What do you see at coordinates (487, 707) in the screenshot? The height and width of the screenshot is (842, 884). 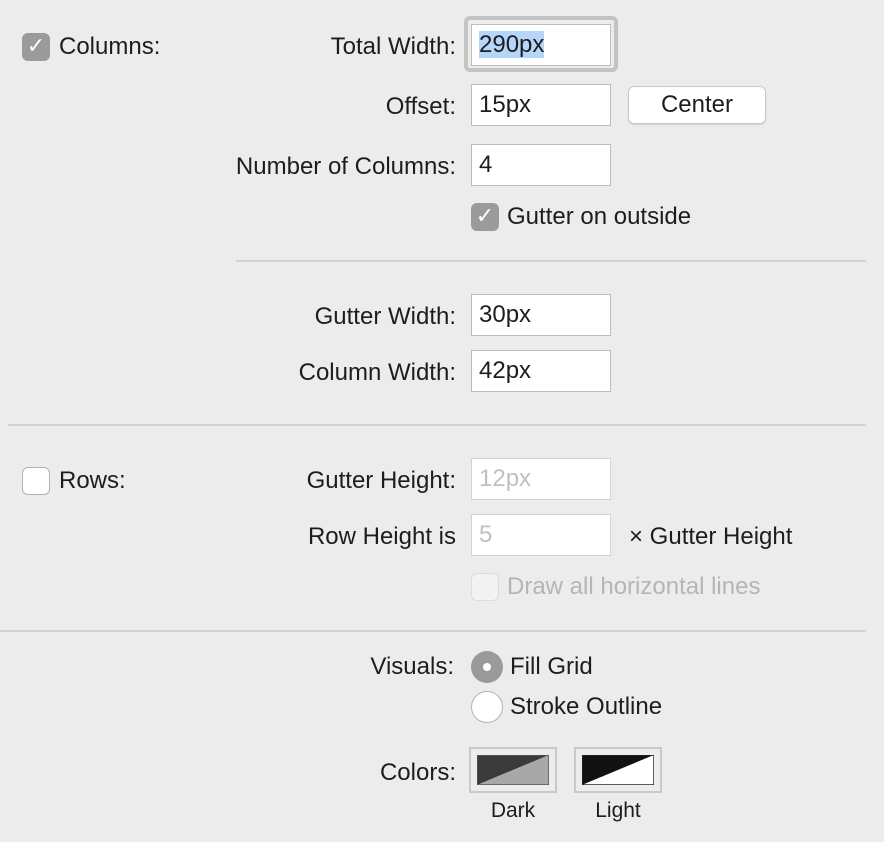 I see `stroke-outline-radio` at bounding box center [487, 707].